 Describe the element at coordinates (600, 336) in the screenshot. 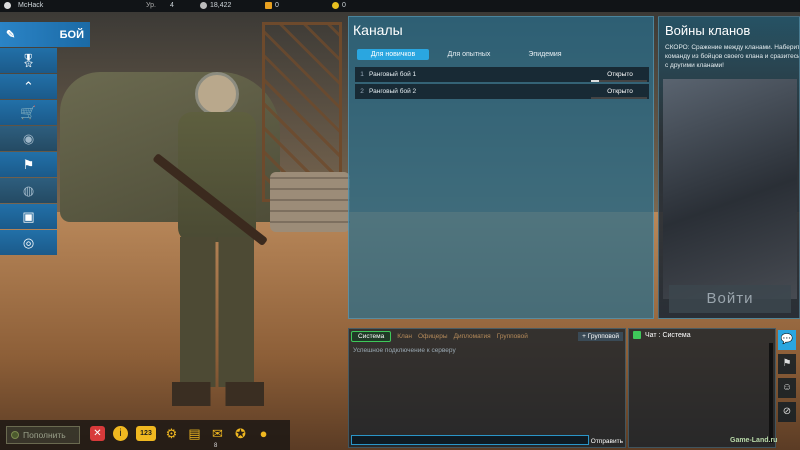

I see `chat-tab-group: + Групповой` at that location.